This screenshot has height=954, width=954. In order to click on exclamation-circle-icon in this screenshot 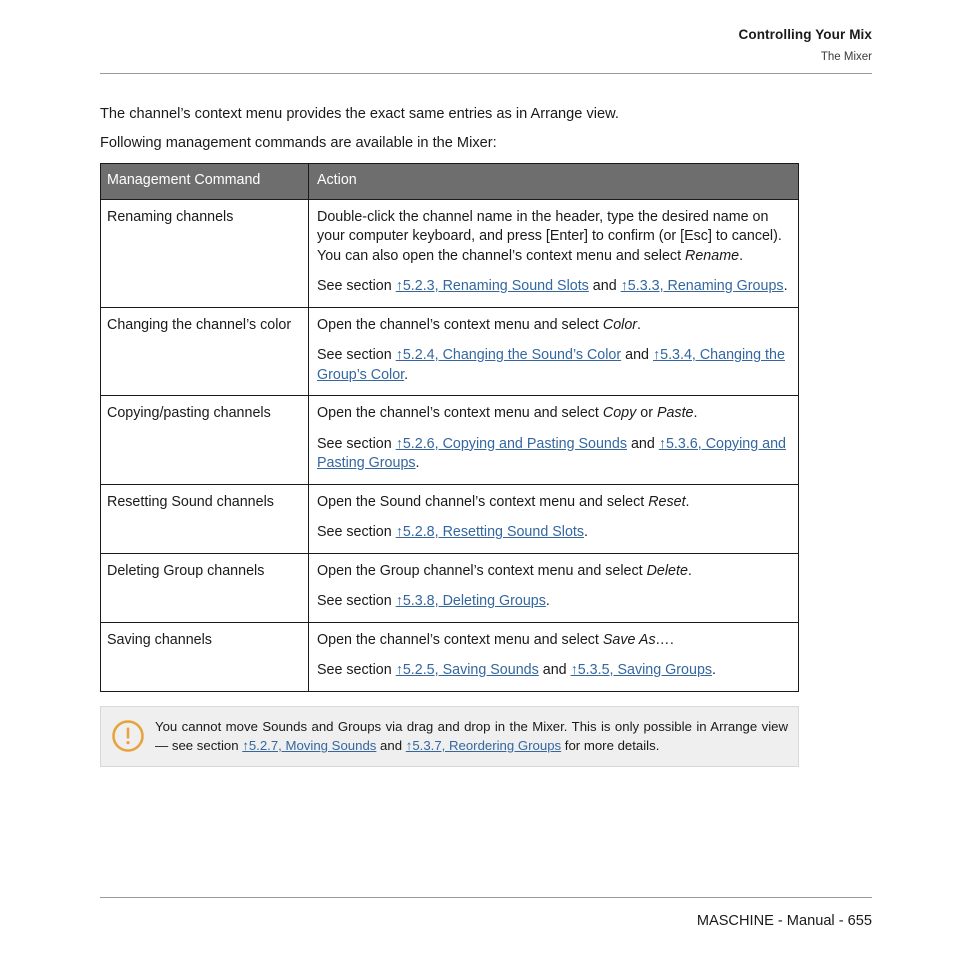, I will do `click(128, 736)`.